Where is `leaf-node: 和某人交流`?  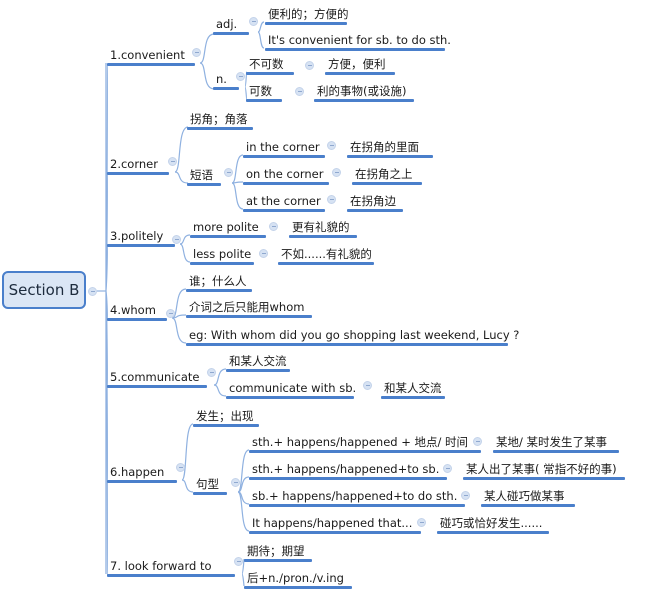
leaf-node: 和某人交流 is located at coordinates (258, 361).